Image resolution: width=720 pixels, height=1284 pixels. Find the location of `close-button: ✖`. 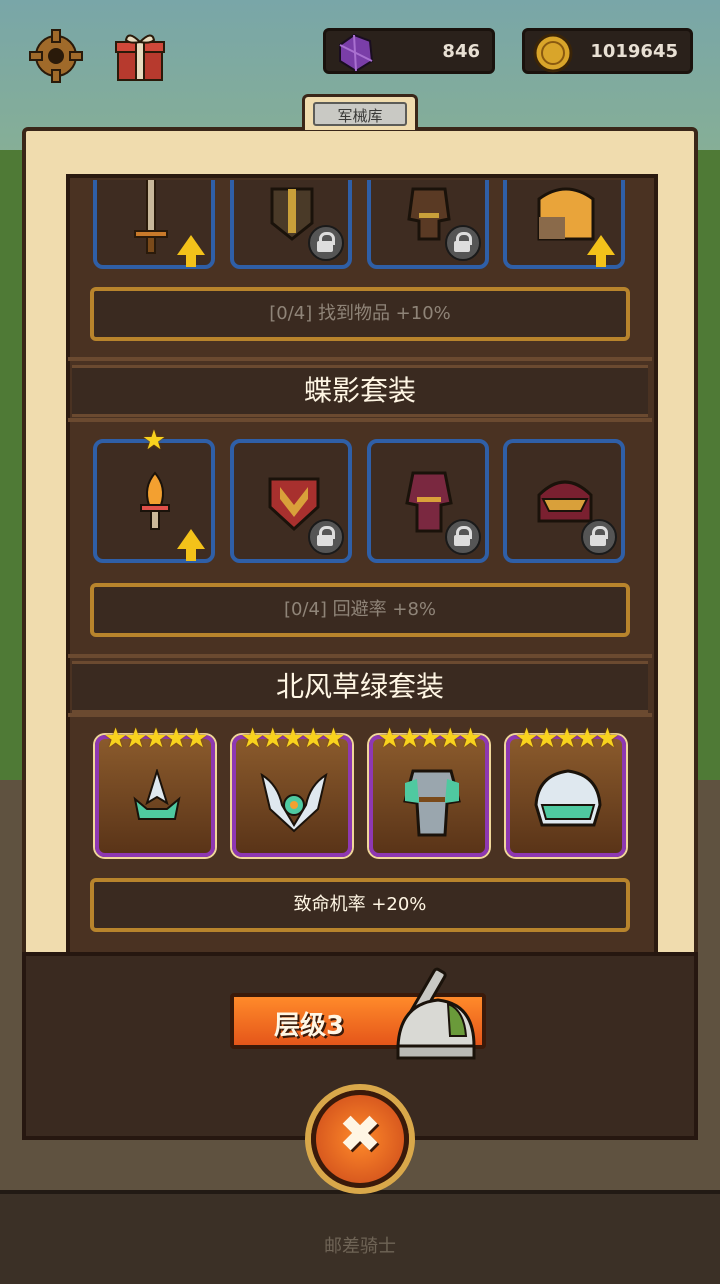

close-button: ✖ is located at coordinates (360, 1139).